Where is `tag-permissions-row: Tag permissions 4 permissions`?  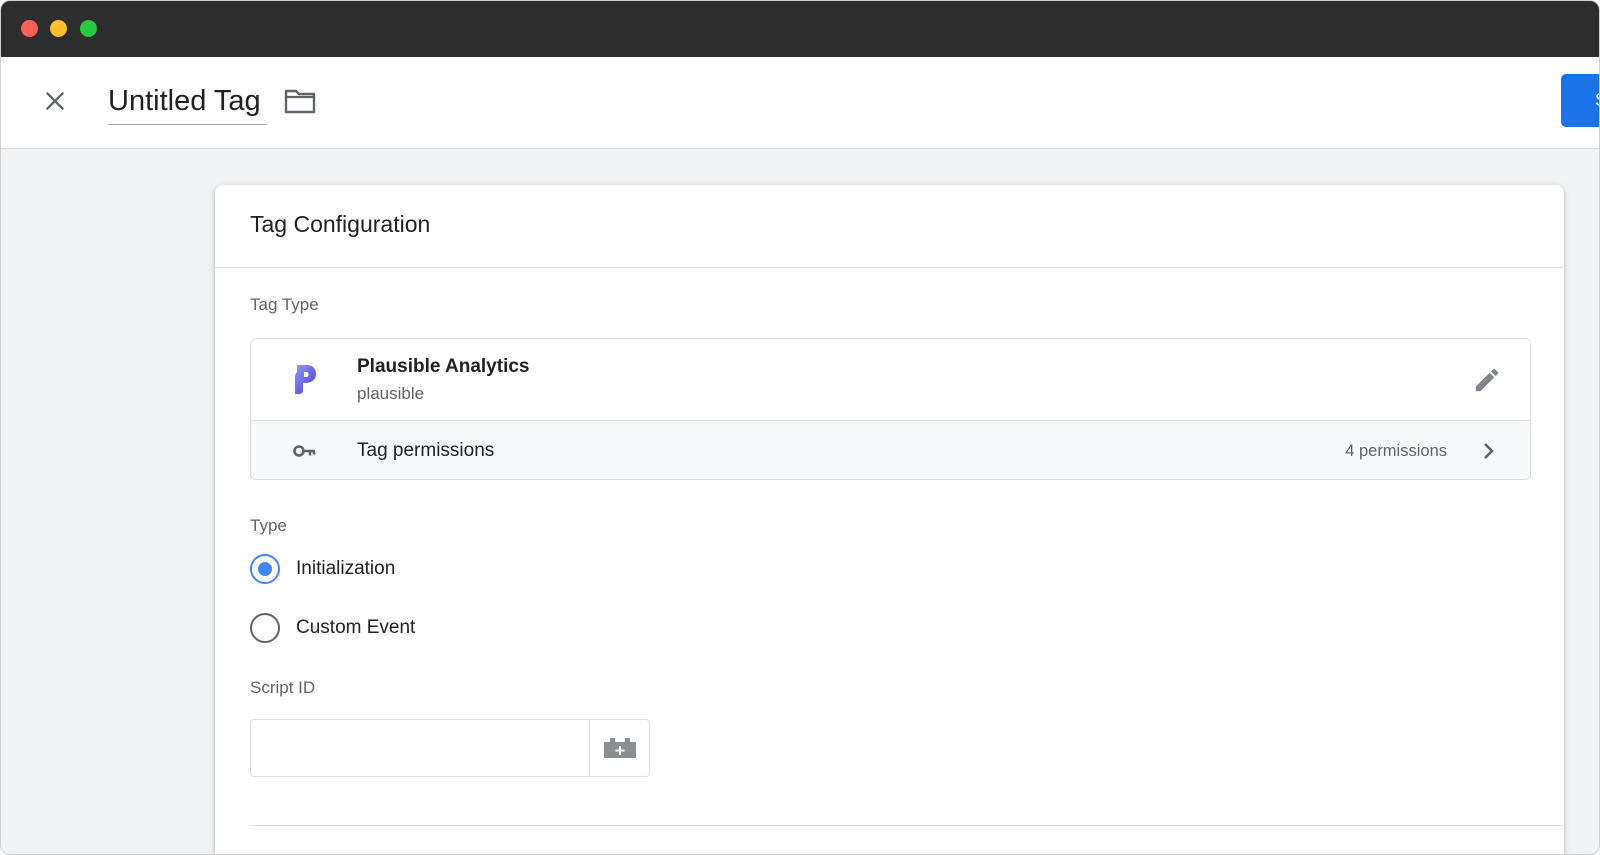 tag-permissions-row: Tag permissions 4 permissions is located at coordinates (890, 449).